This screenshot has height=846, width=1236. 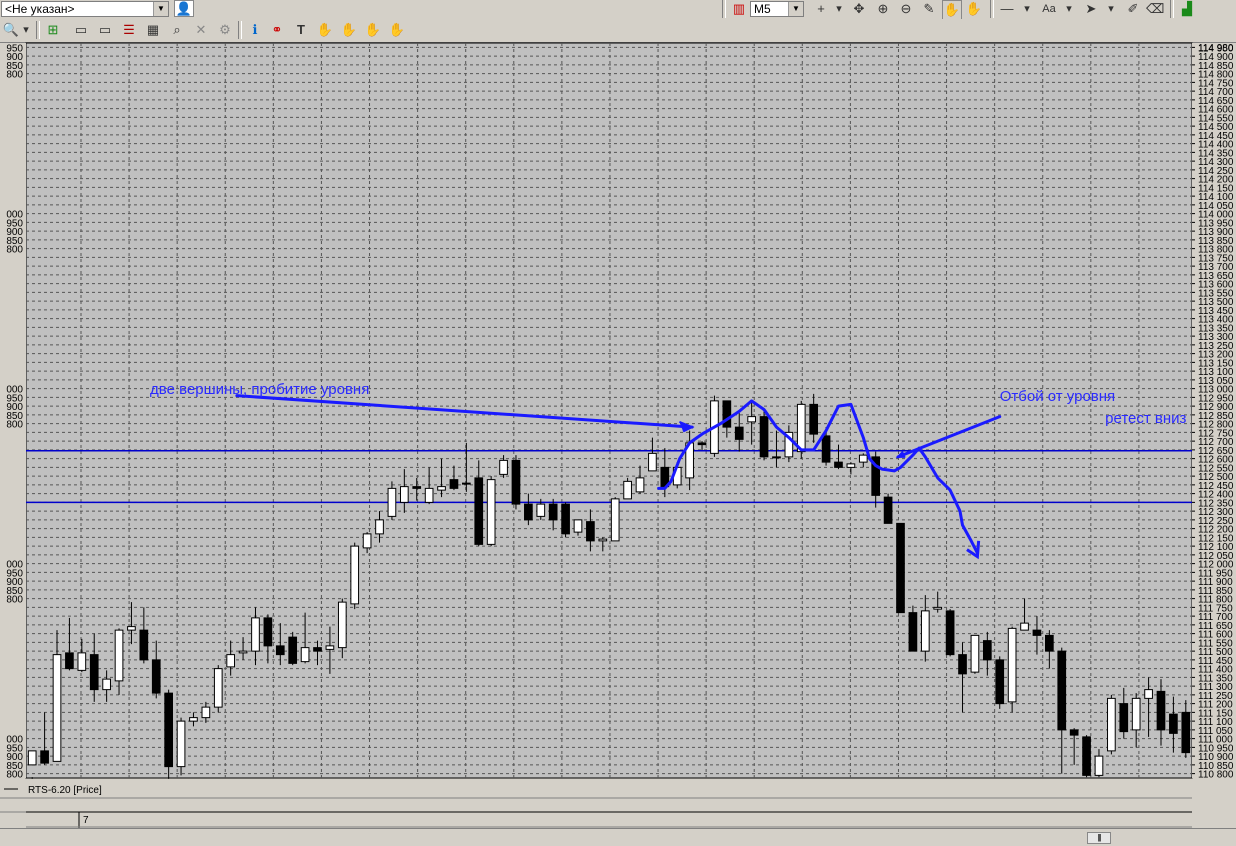 I want to click on x-axis-panel, so click(x=618, y=803).